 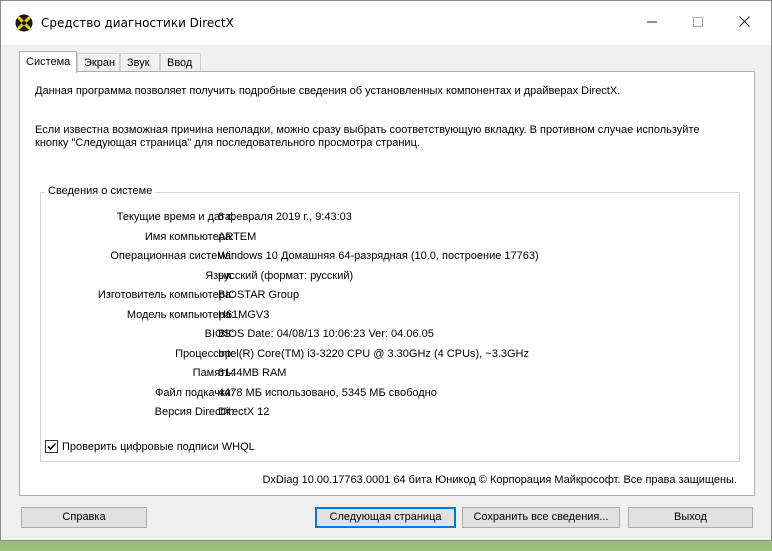 What do you see at coordinates (100, 191) in the screenshot?
I see `group-title: Сведения о системе` at bounding box center [100, 191].